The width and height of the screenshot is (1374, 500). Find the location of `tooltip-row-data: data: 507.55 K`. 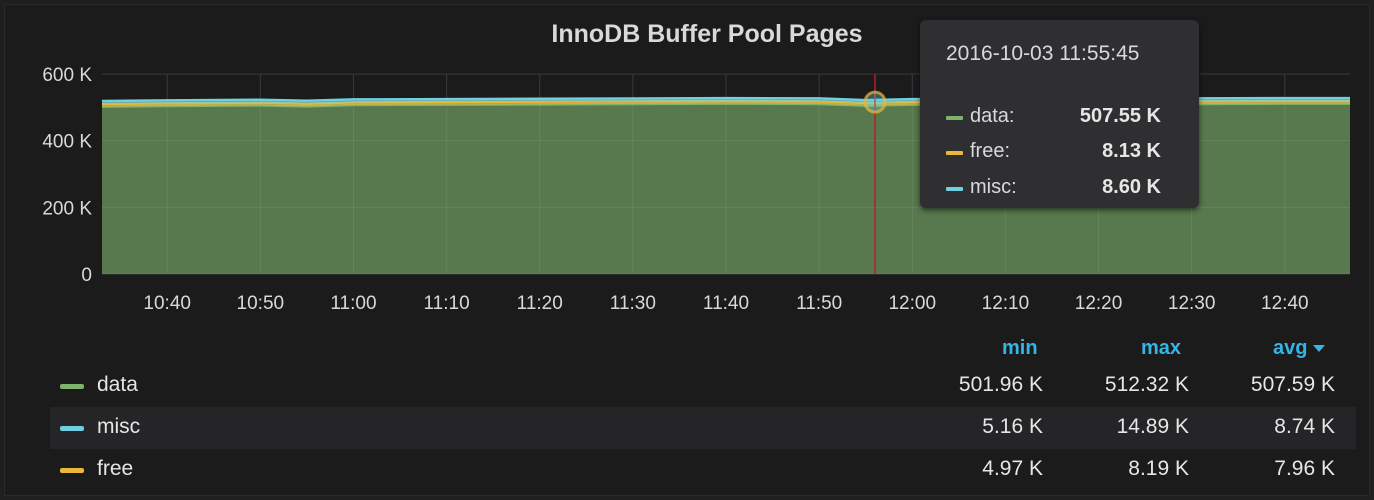

tooltip-row-data: data: 507.55 K is located at coordinates (1066, 118).